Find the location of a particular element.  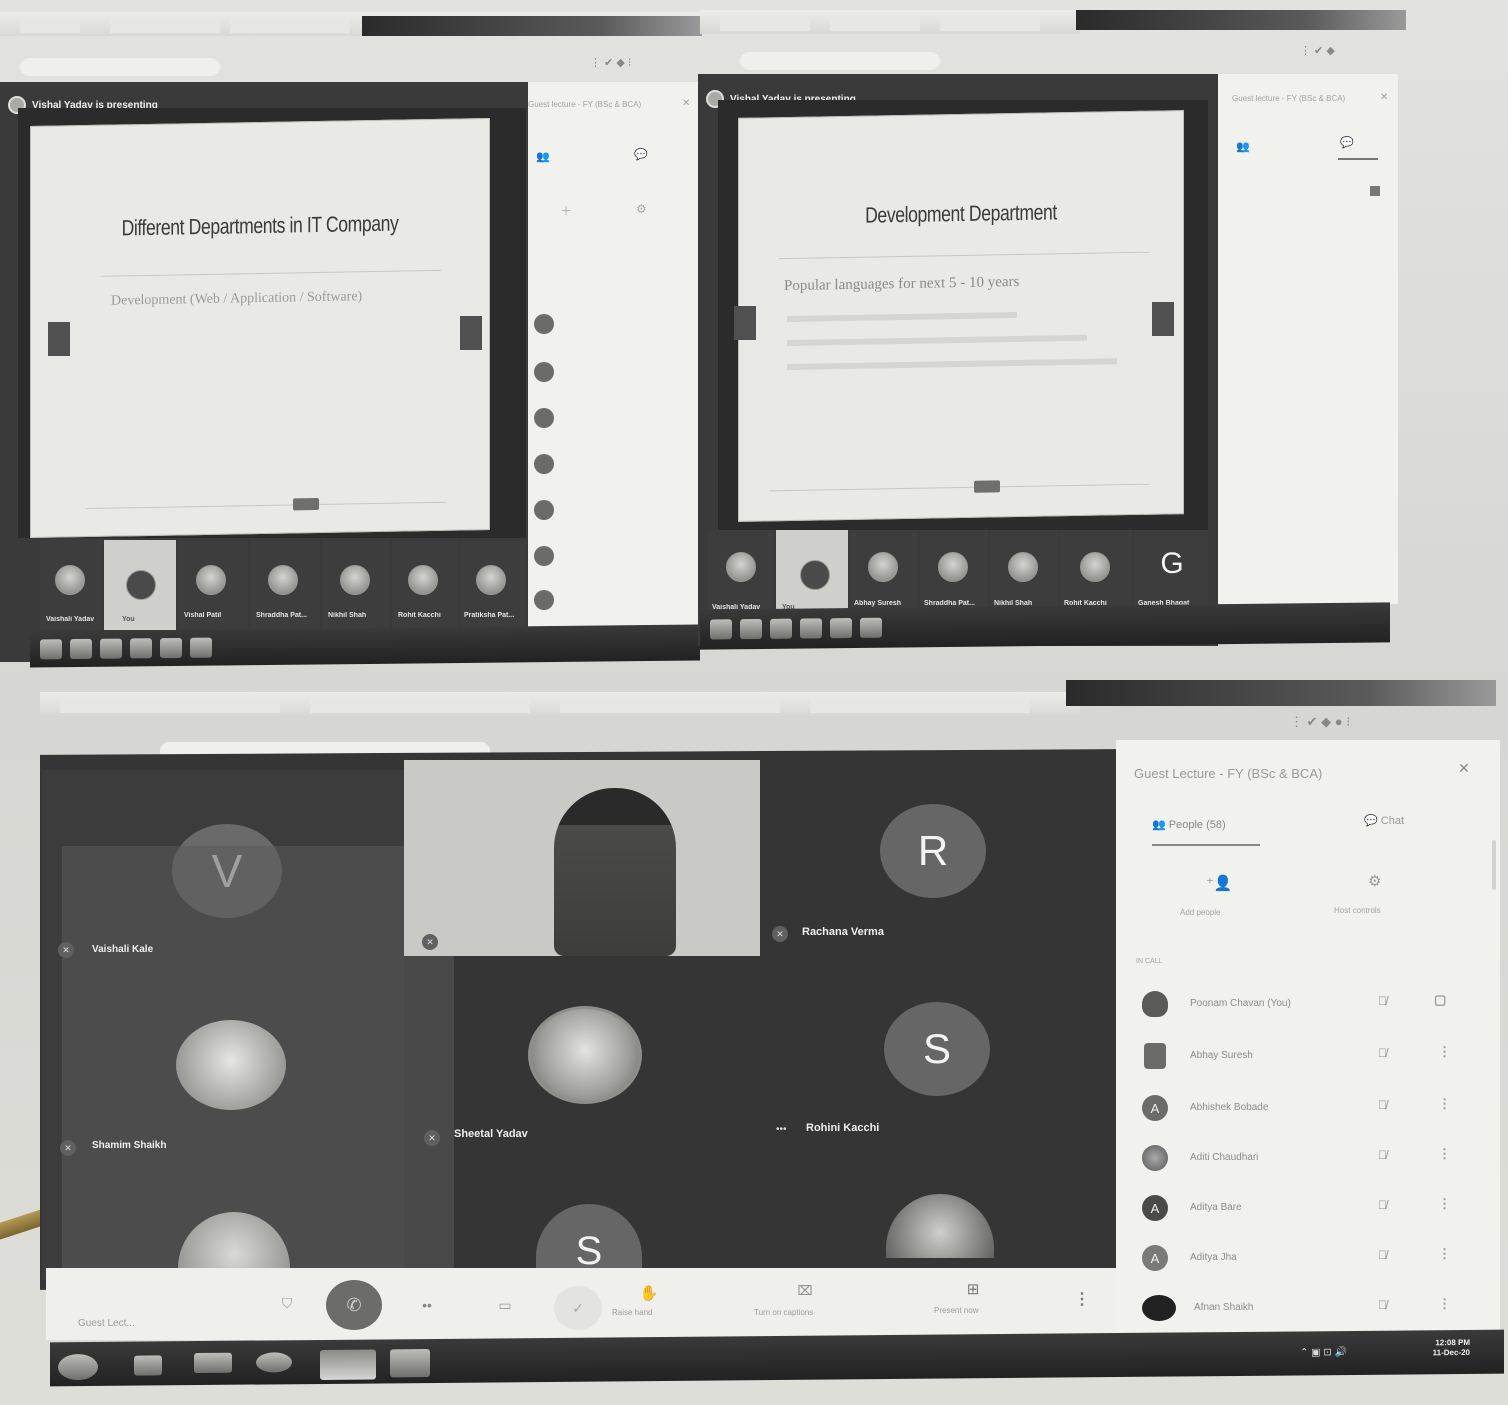

scrollbar is located at coordinates (1494, 865).